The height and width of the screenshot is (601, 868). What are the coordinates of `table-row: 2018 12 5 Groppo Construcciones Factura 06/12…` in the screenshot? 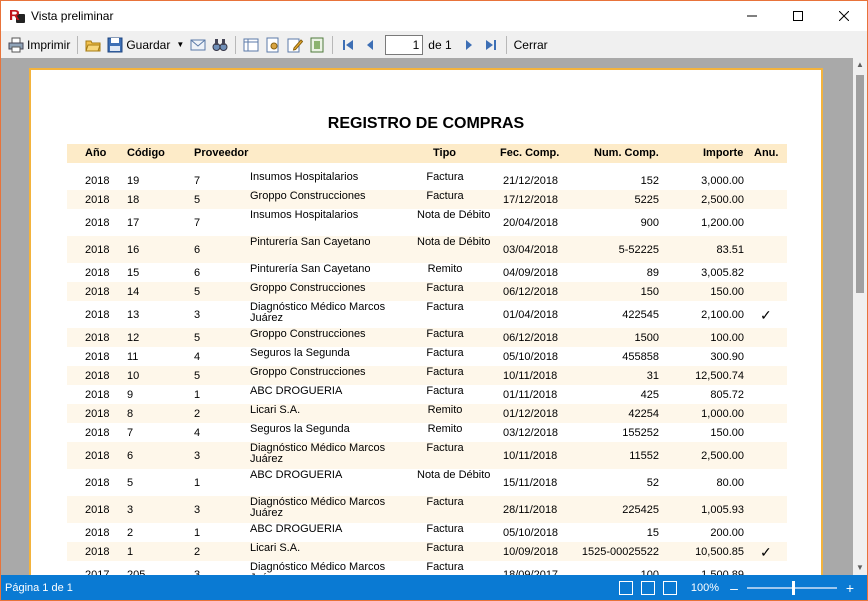 It's located at (427, 337).